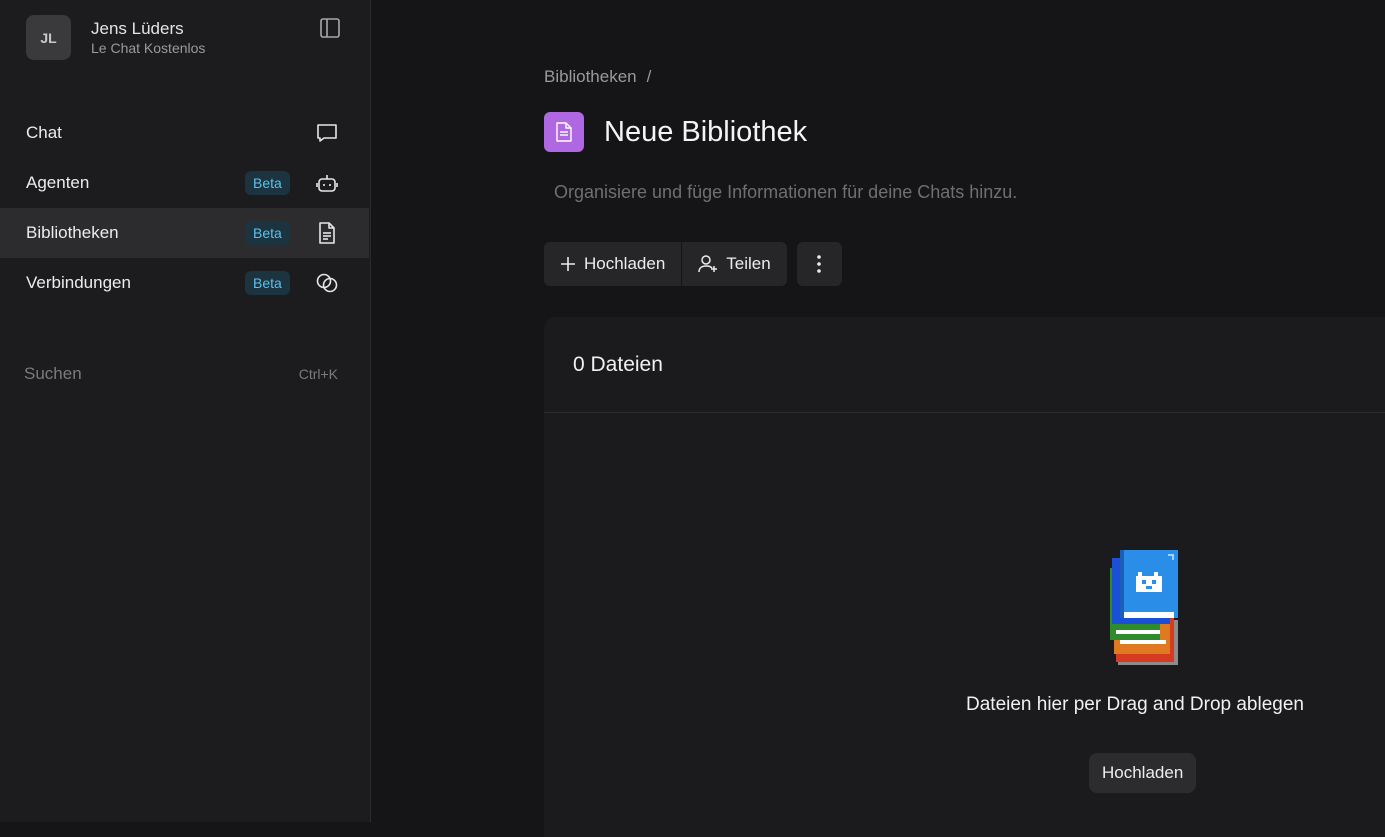 The image size is (1385, 837). What do you see at coordinates (137, 28) in the screenshot?
I see `user-name: Jens Lüders` at bounding box center [137, 28].